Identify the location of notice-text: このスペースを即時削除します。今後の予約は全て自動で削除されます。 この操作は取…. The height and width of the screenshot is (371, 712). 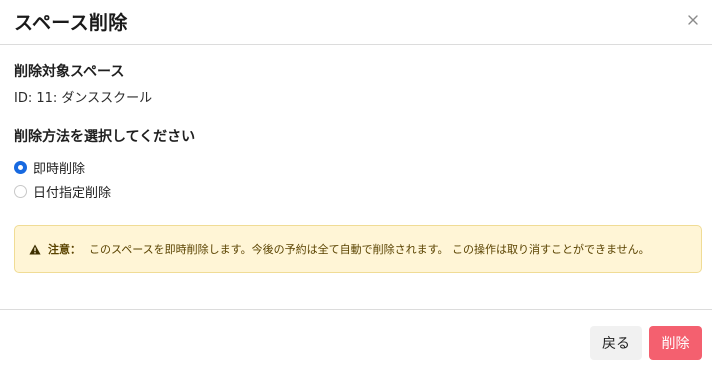
(369, 249).